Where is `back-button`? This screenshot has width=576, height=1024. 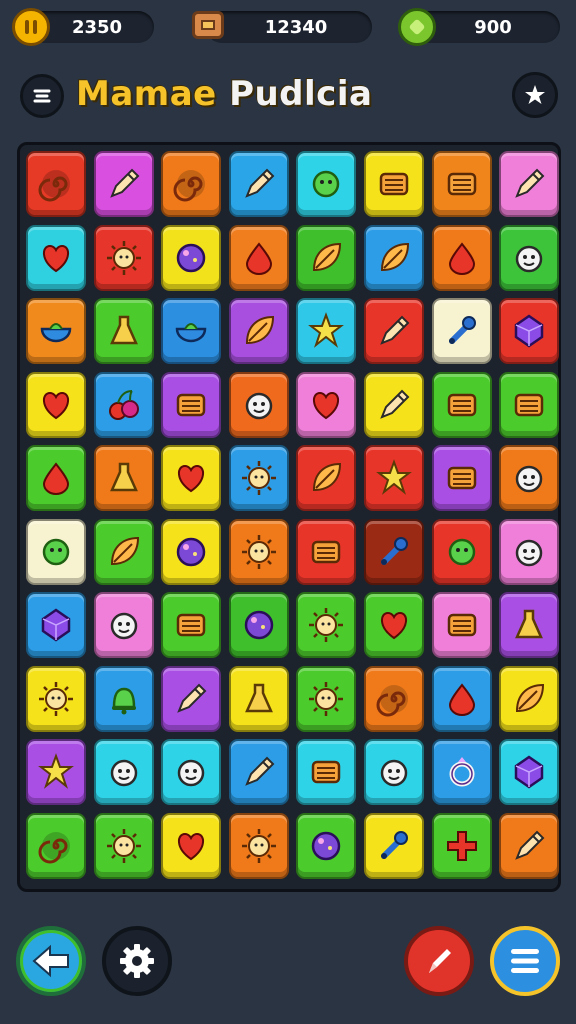 back-button is located at coordinates (51, 961).